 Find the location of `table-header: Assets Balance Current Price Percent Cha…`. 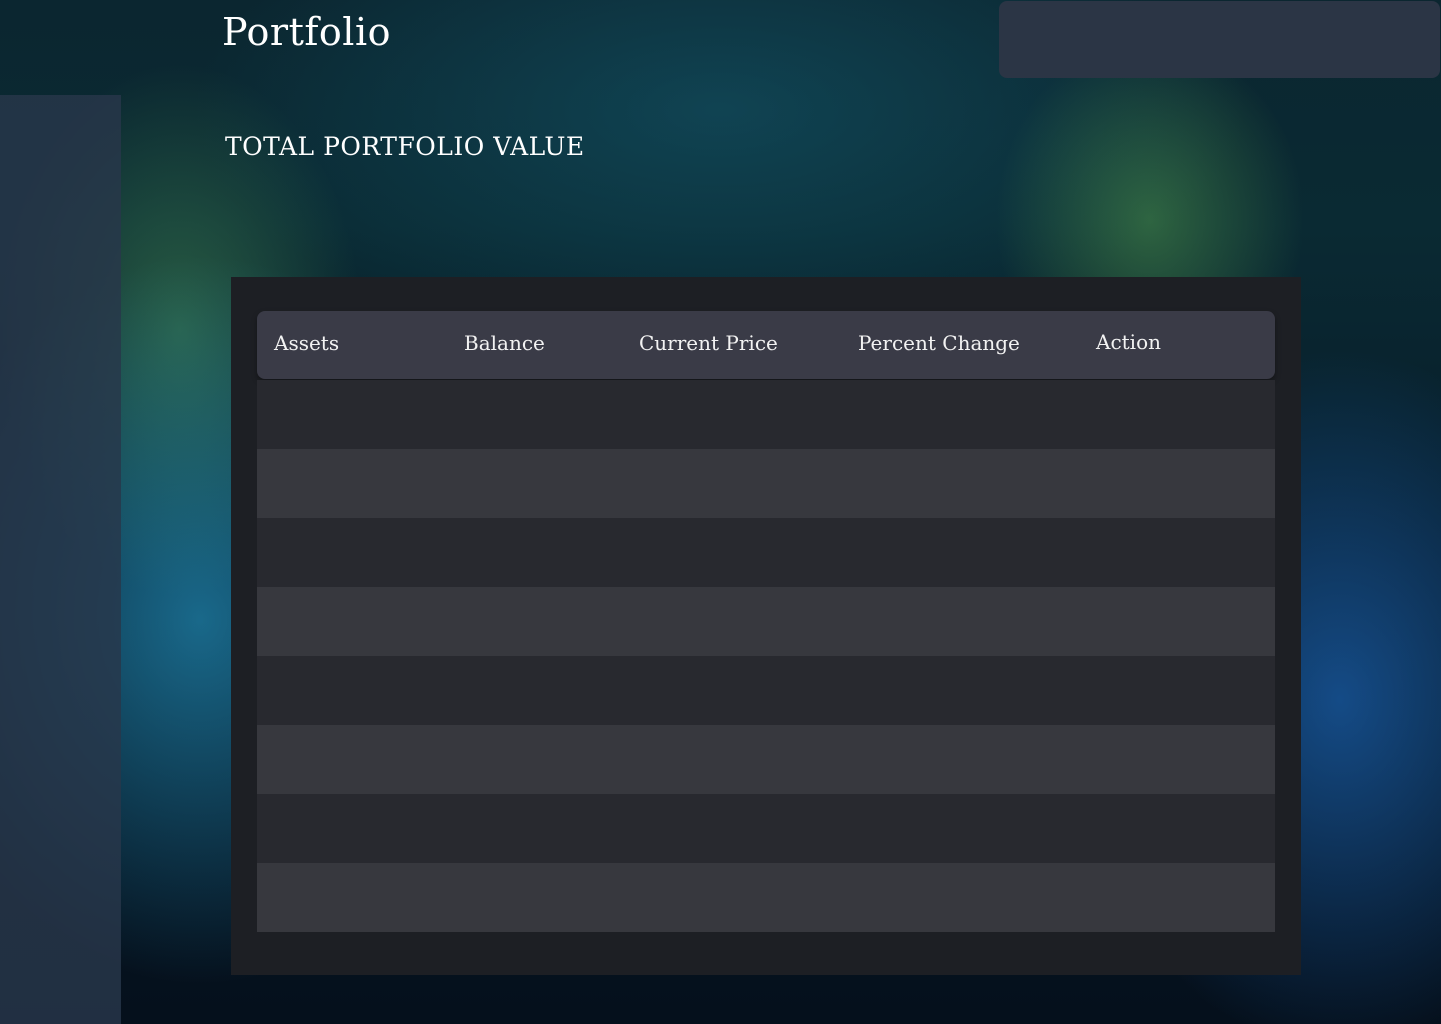

table-header: Assets Balance Current Price Percent Cha… is located at coordinates (766, 345).